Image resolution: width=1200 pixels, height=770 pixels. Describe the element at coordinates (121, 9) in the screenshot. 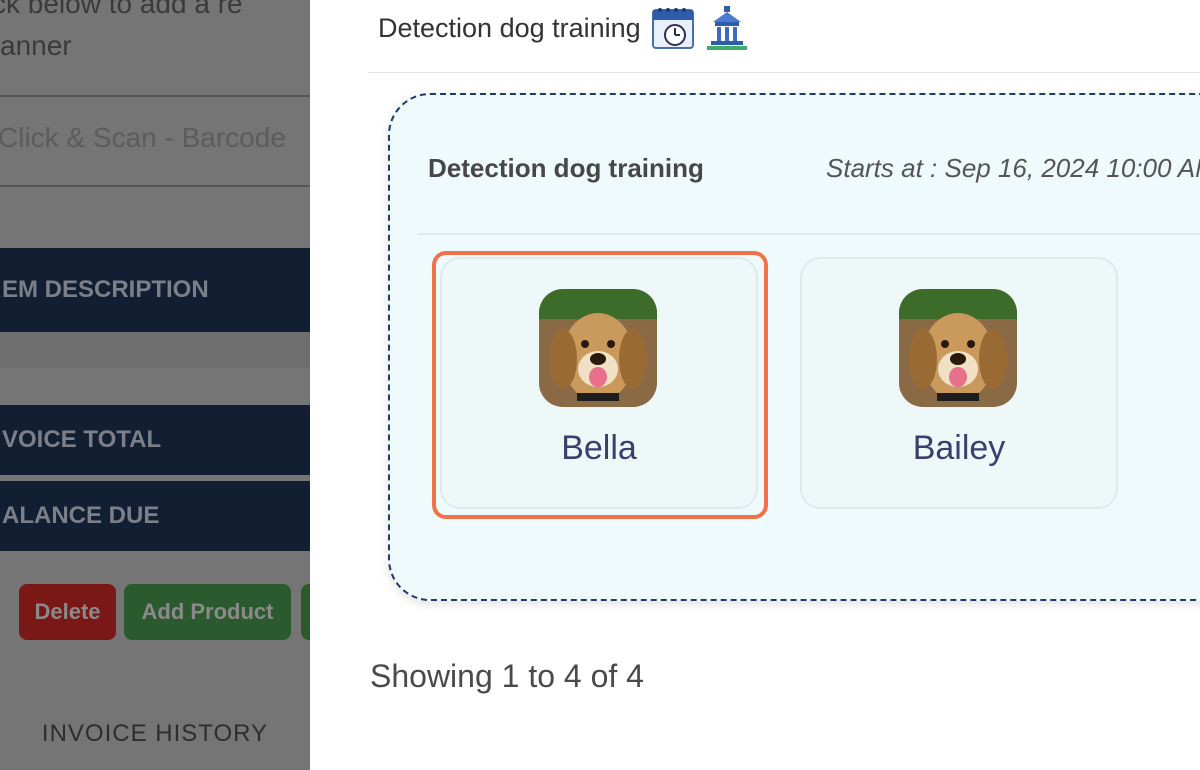

I see `instruction-text: ck below to add a re` at that location.